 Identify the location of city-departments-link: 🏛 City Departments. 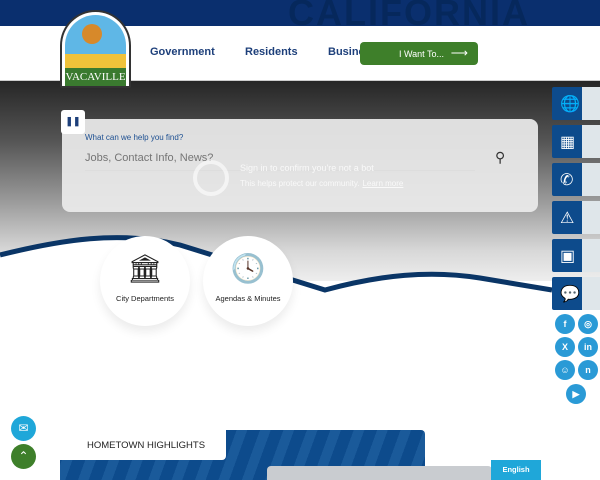
(145, 281).